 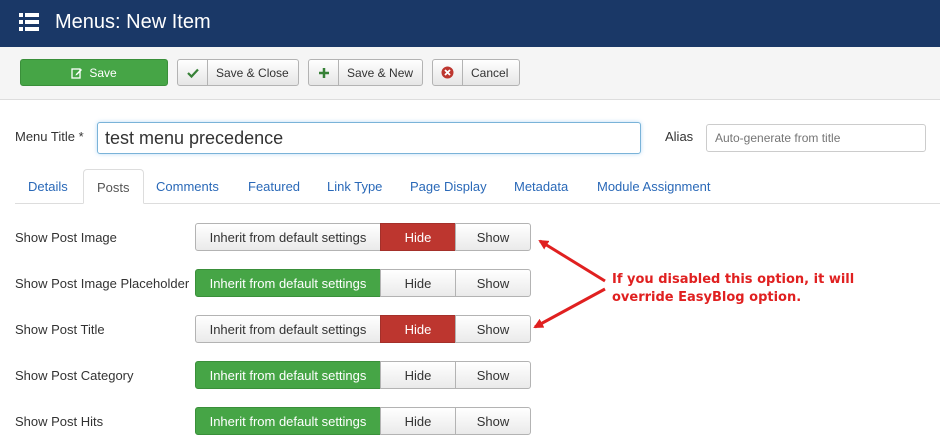 I want to click on tab-page-display: Page Display, so click(x=448, y=186).